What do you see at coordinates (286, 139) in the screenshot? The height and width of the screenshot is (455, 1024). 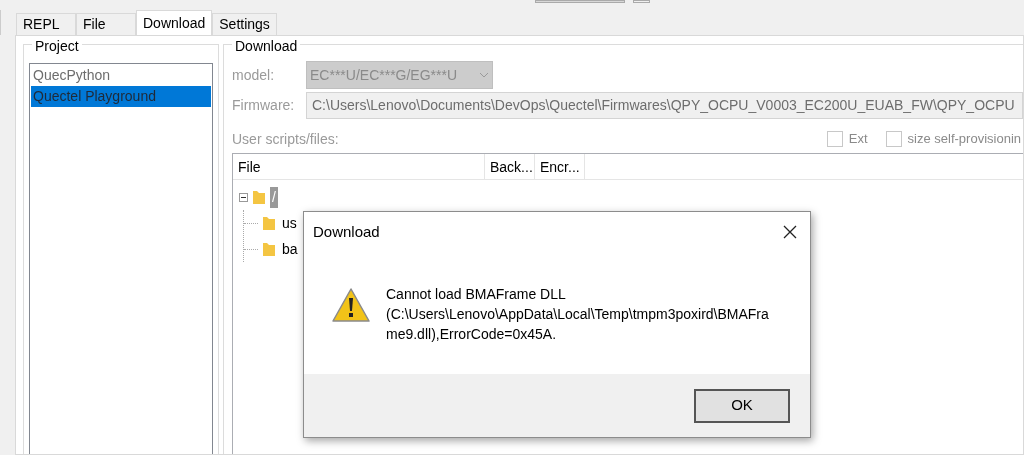 I see `section-label: User scripts/files:` at bounding box center [286, 139].